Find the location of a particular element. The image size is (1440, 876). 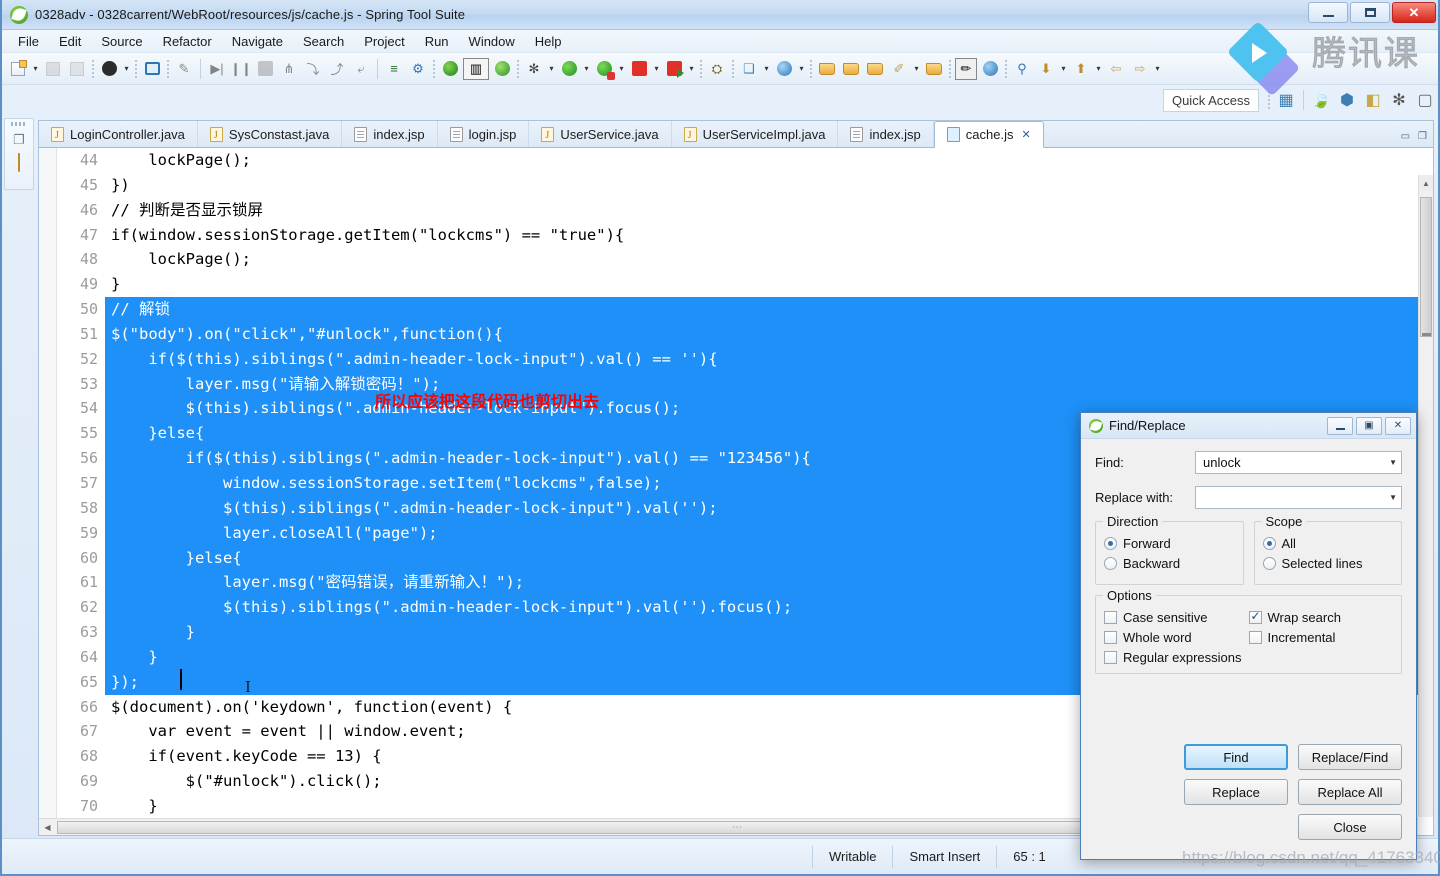

new-java-project-icon: ❏ is located at coordinates (749, 69).